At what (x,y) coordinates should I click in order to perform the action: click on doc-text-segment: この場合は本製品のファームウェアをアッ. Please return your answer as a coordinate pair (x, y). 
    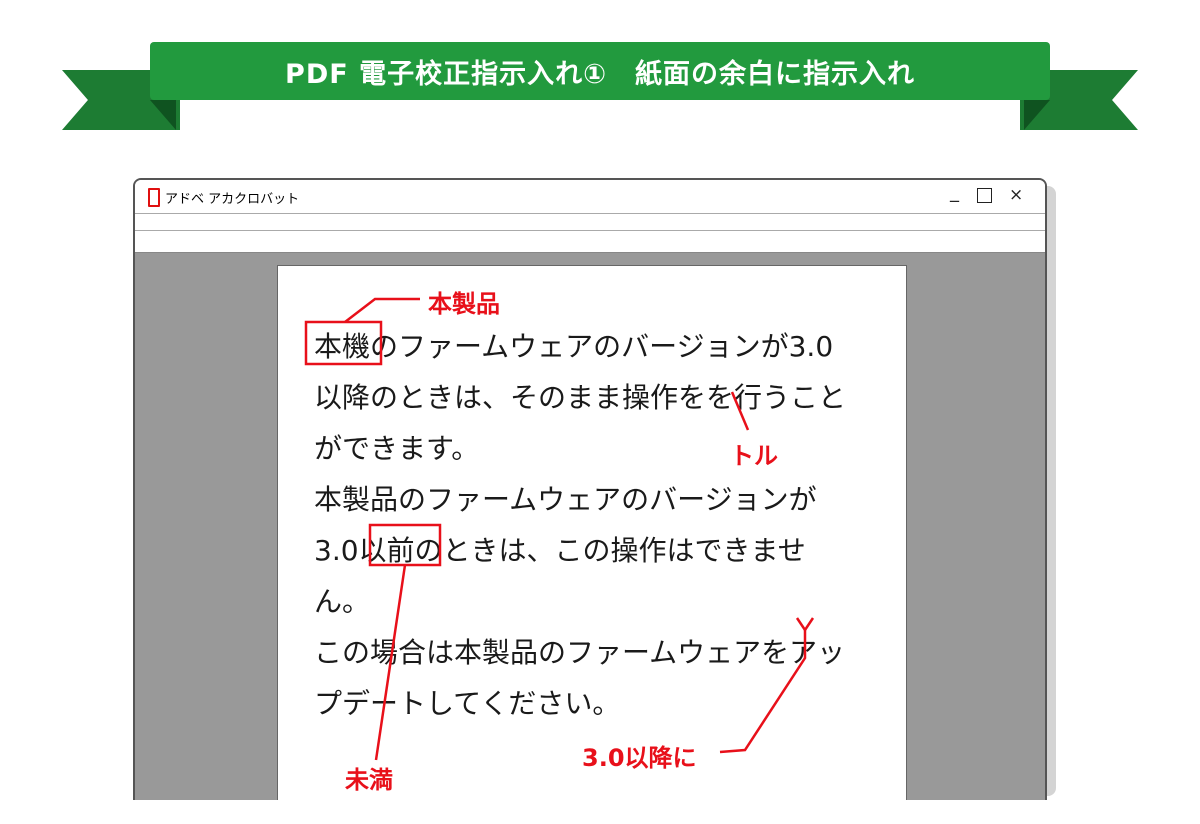
    Looking at the image, I should click on (580, 652).